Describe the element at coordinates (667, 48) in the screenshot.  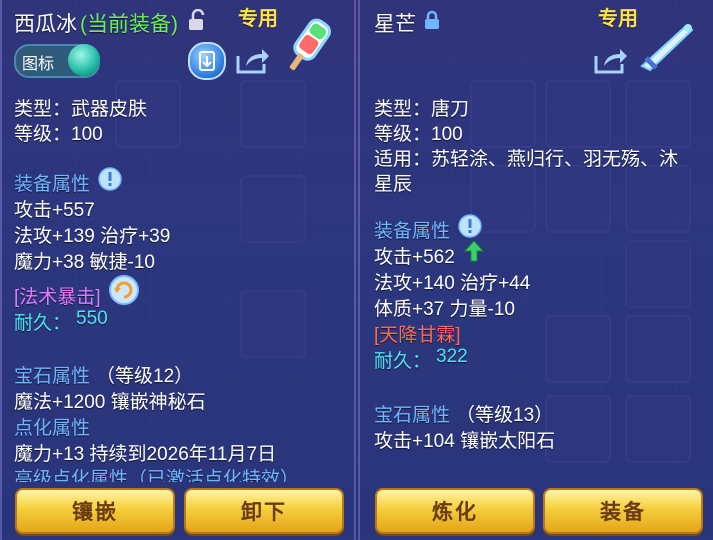
I see `blade-icon` at that location.